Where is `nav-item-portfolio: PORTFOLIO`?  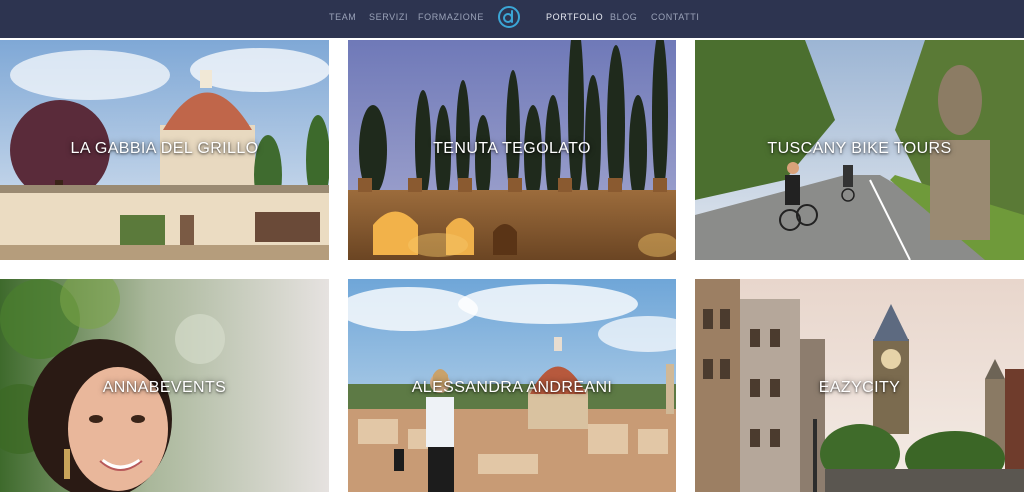 nav-item-portfolio: PORTFOLIO is located at coordinates (574, 17).